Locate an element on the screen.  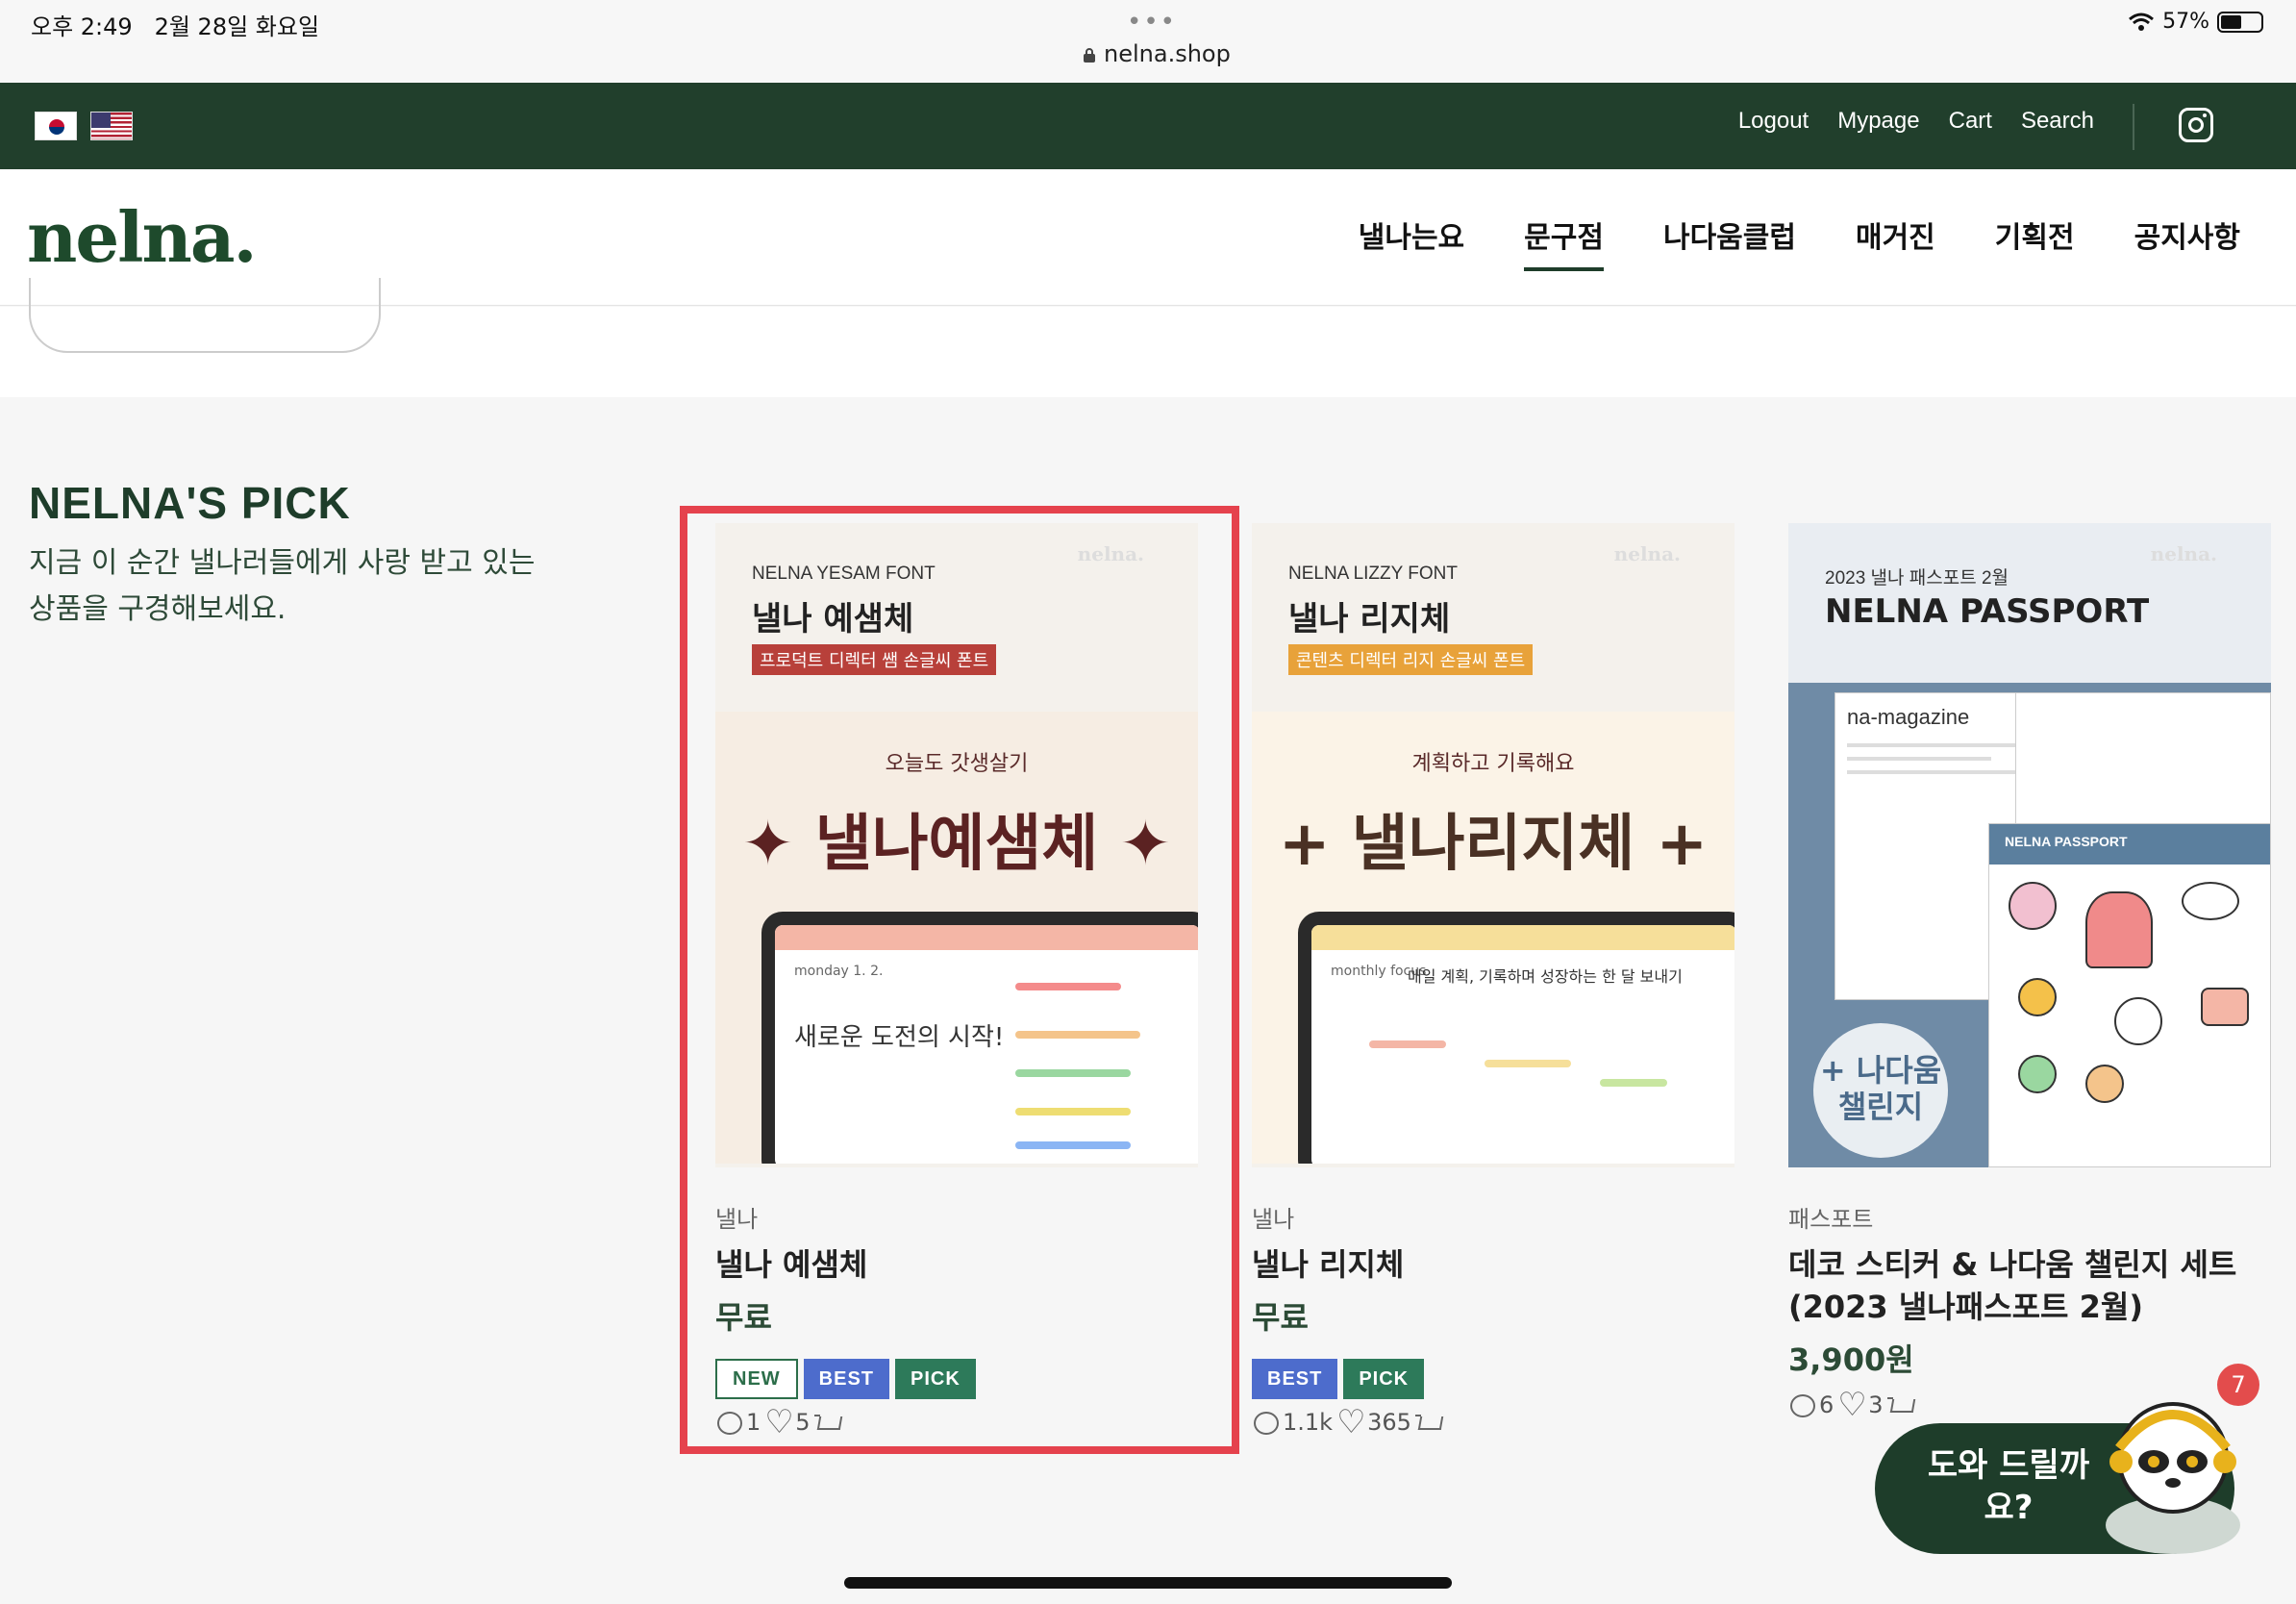
image-title: 낼나 리지체 is located at coordinates (1369, 619).